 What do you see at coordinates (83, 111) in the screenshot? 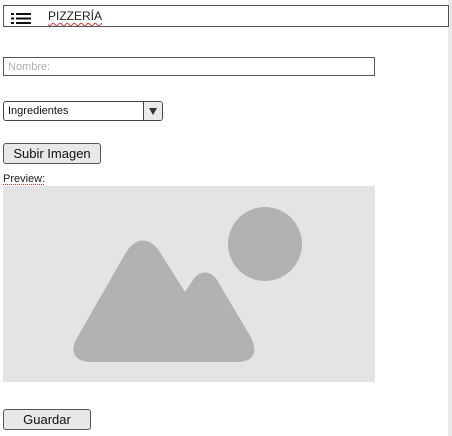
I see `ingredients-select: Ingredientes` at bounding box center [83, 111].